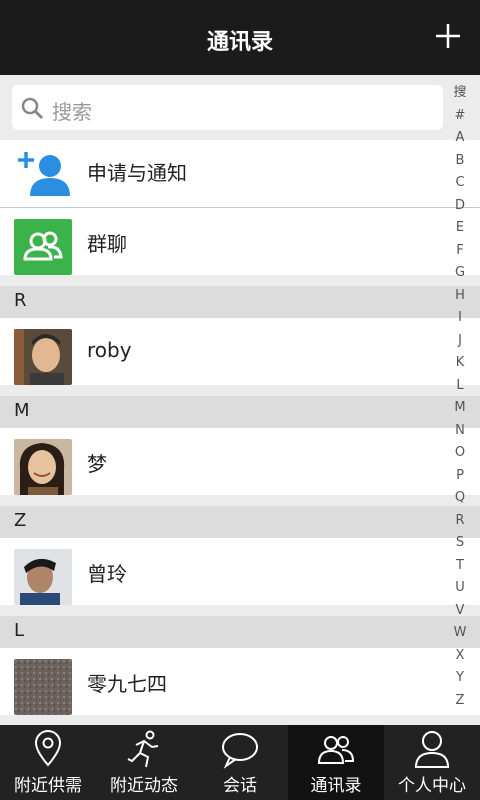  Describe the element at coordinates (240, 241) in the screenshot. I see `list-item-group-chat: 群聊` at that location.